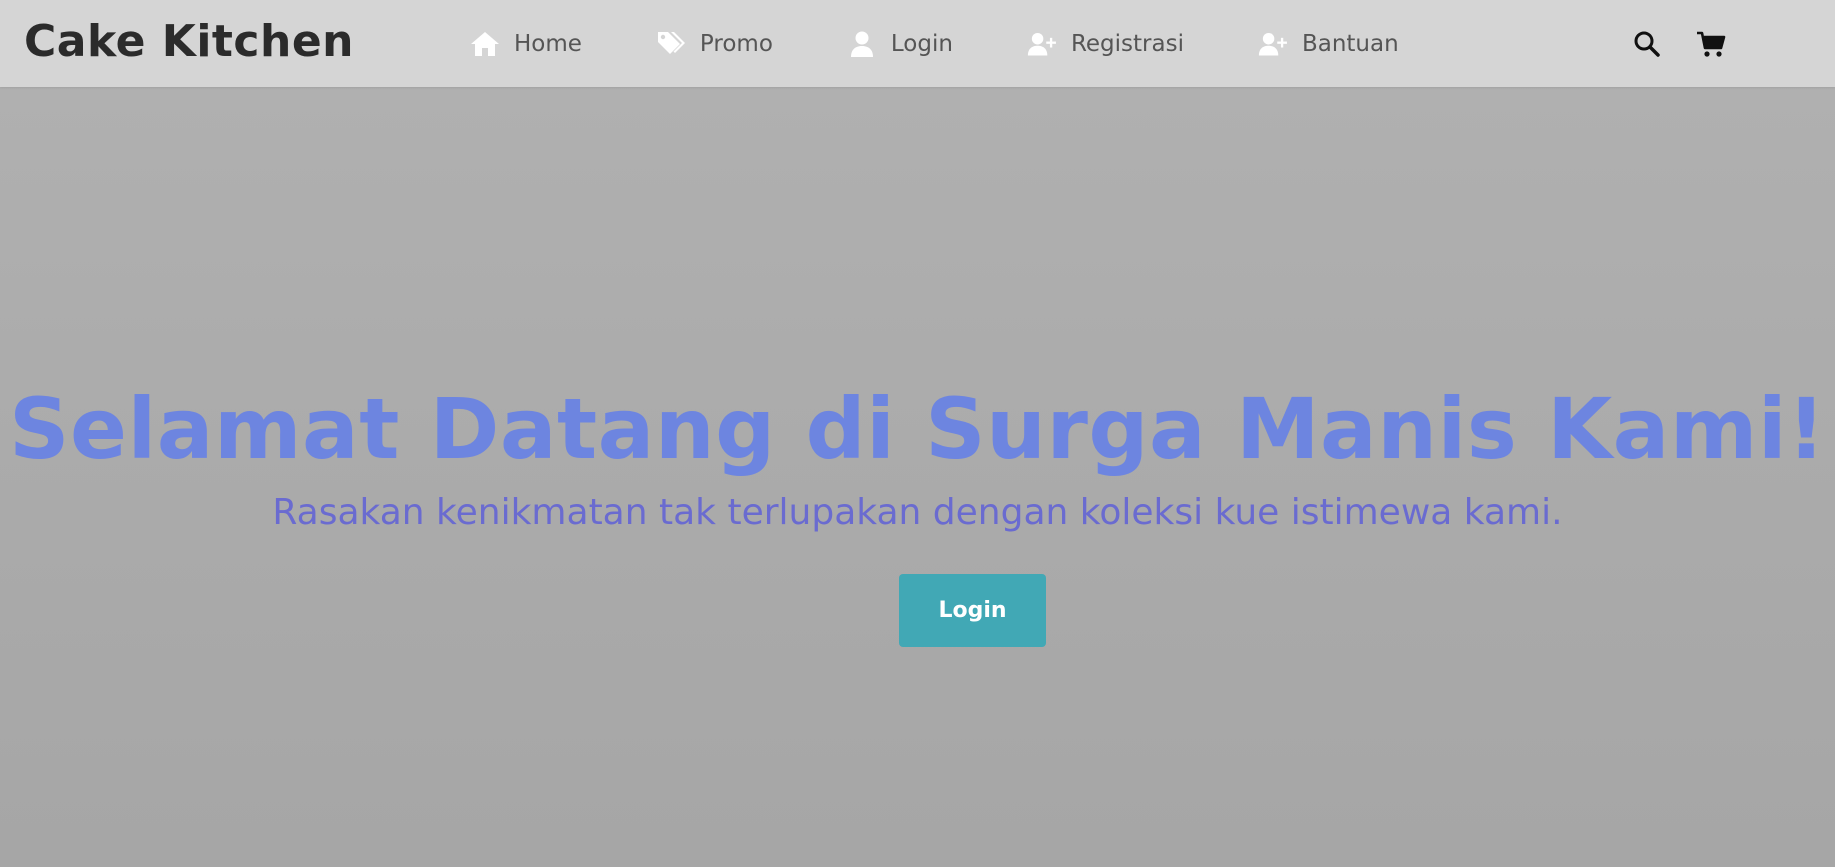  I want to click on nav-item-label: Bantuan, so click(1350, 43).